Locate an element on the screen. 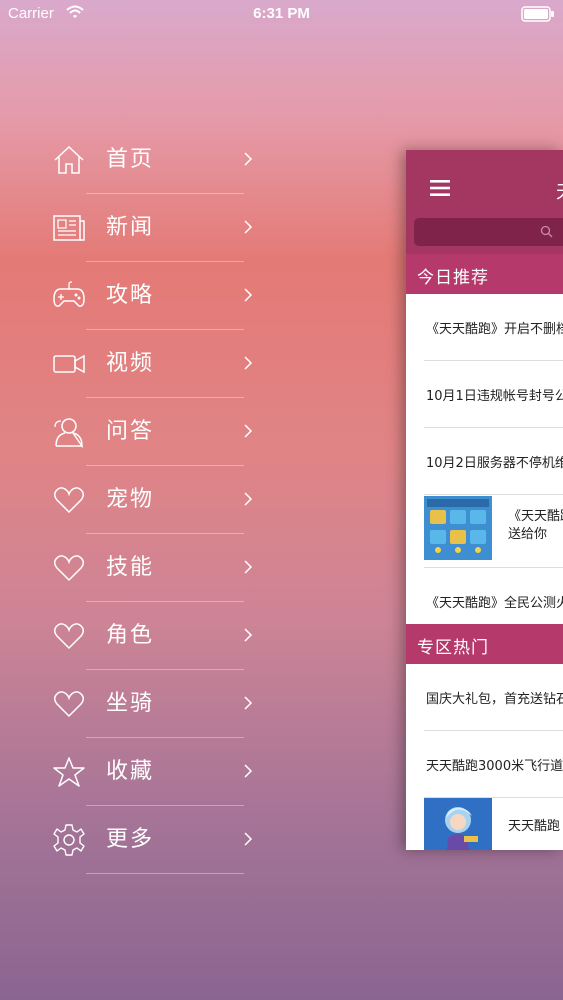 The width and height of the screenshot is (563, 1000). nav-title: 天 is located at coordinates (559, 191).